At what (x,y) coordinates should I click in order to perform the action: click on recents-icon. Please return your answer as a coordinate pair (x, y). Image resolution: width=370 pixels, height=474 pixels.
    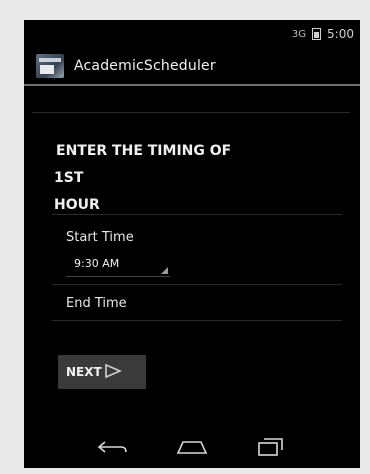
    Looking at the image, I should click on (271, 447).